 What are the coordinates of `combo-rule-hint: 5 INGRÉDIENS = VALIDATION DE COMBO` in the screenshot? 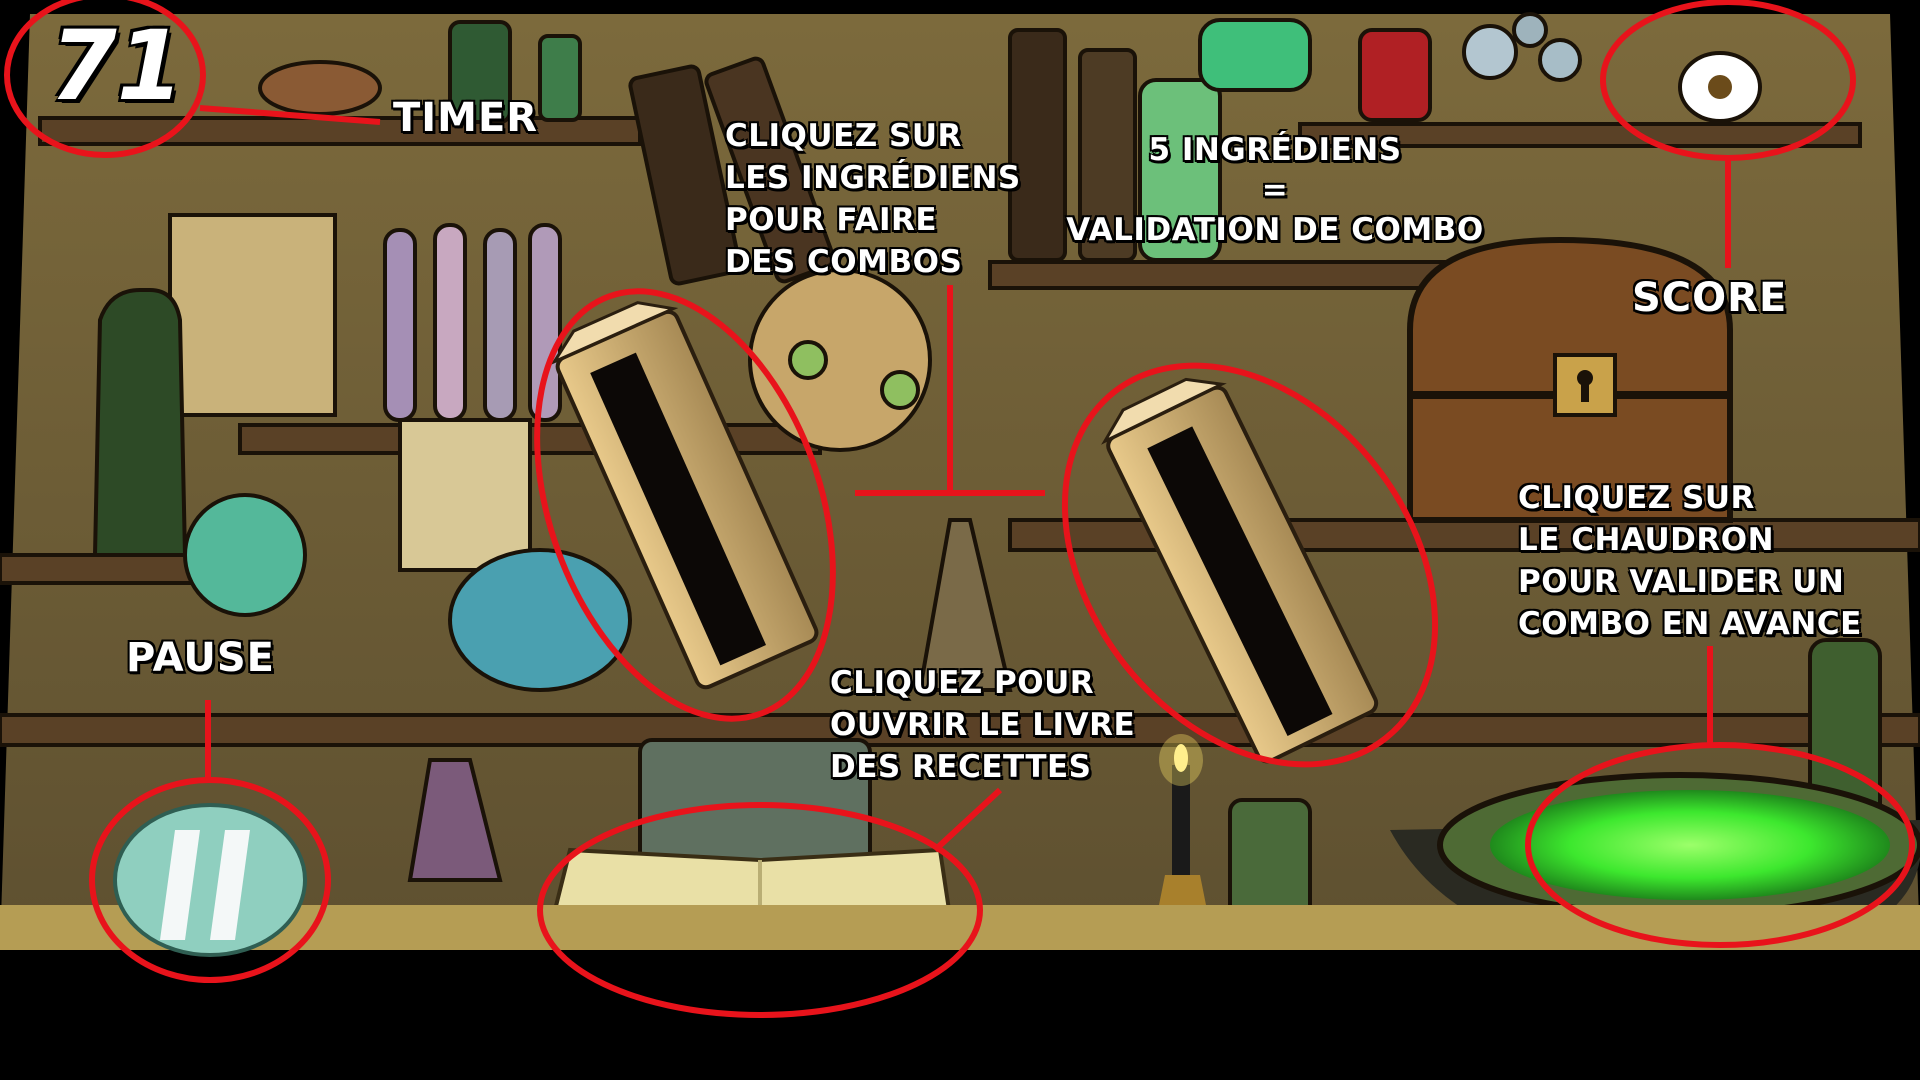 It's located at (1275, 190).